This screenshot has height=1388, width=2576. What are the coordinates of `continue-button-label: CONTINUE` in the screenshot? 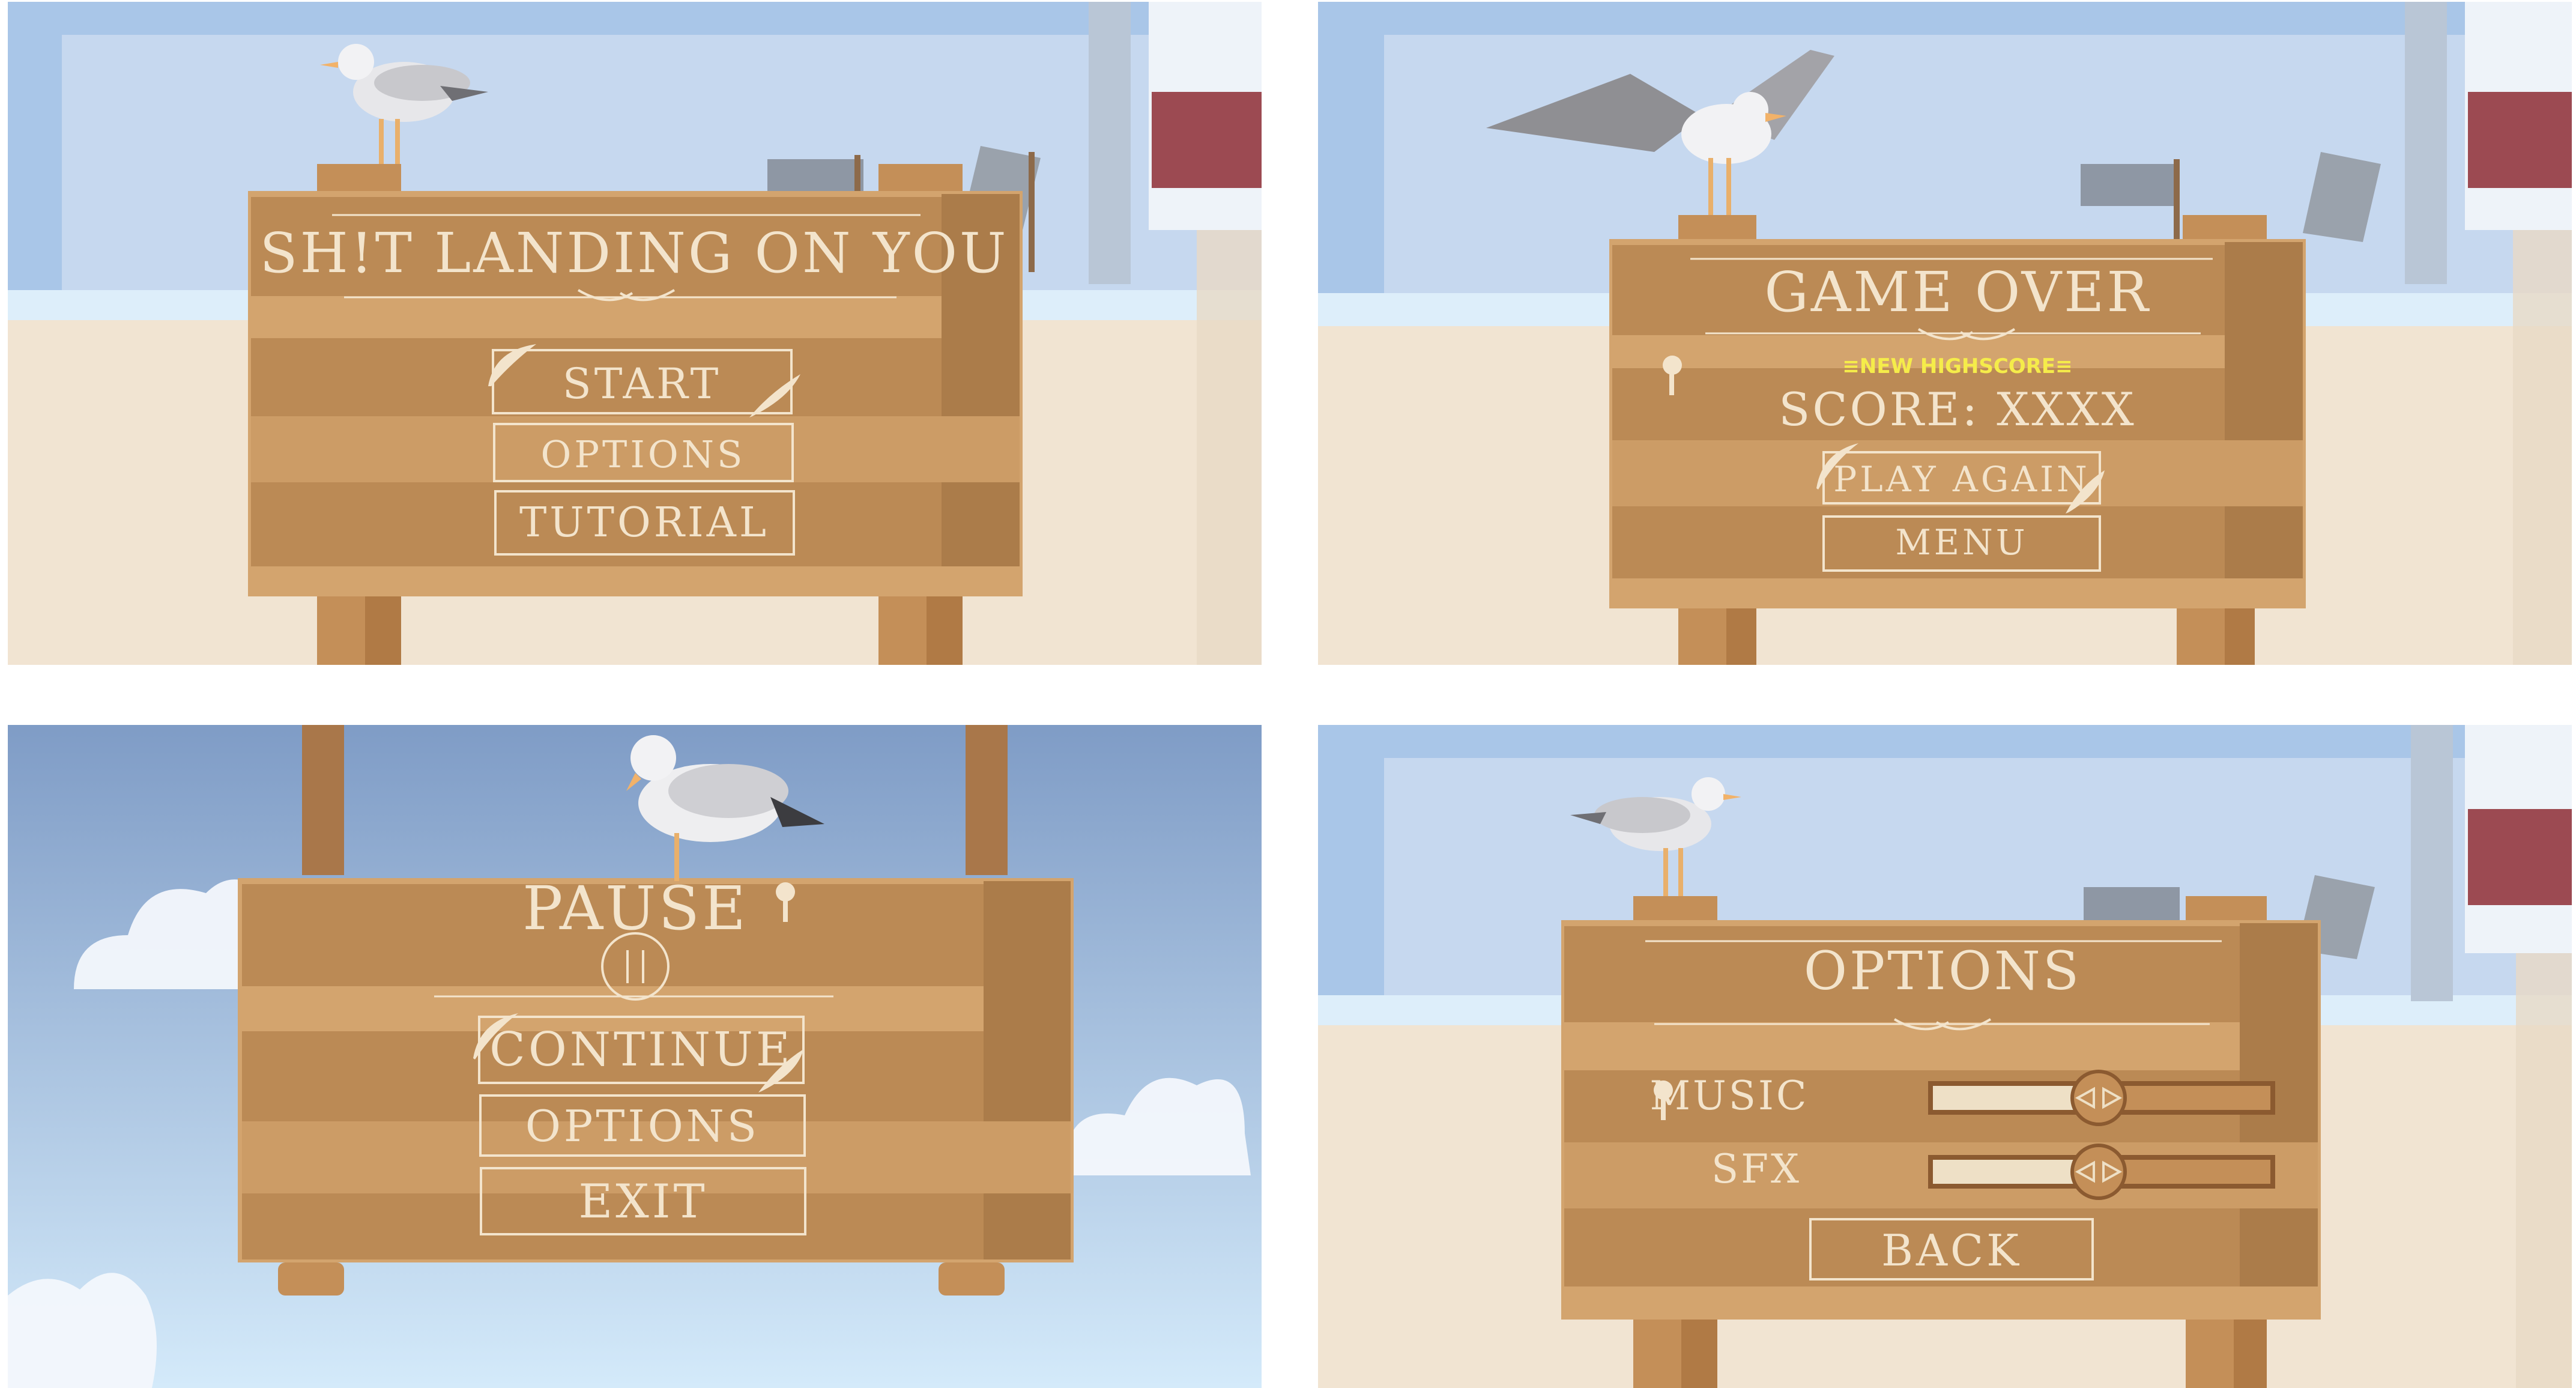 It's located at (641, 1050).